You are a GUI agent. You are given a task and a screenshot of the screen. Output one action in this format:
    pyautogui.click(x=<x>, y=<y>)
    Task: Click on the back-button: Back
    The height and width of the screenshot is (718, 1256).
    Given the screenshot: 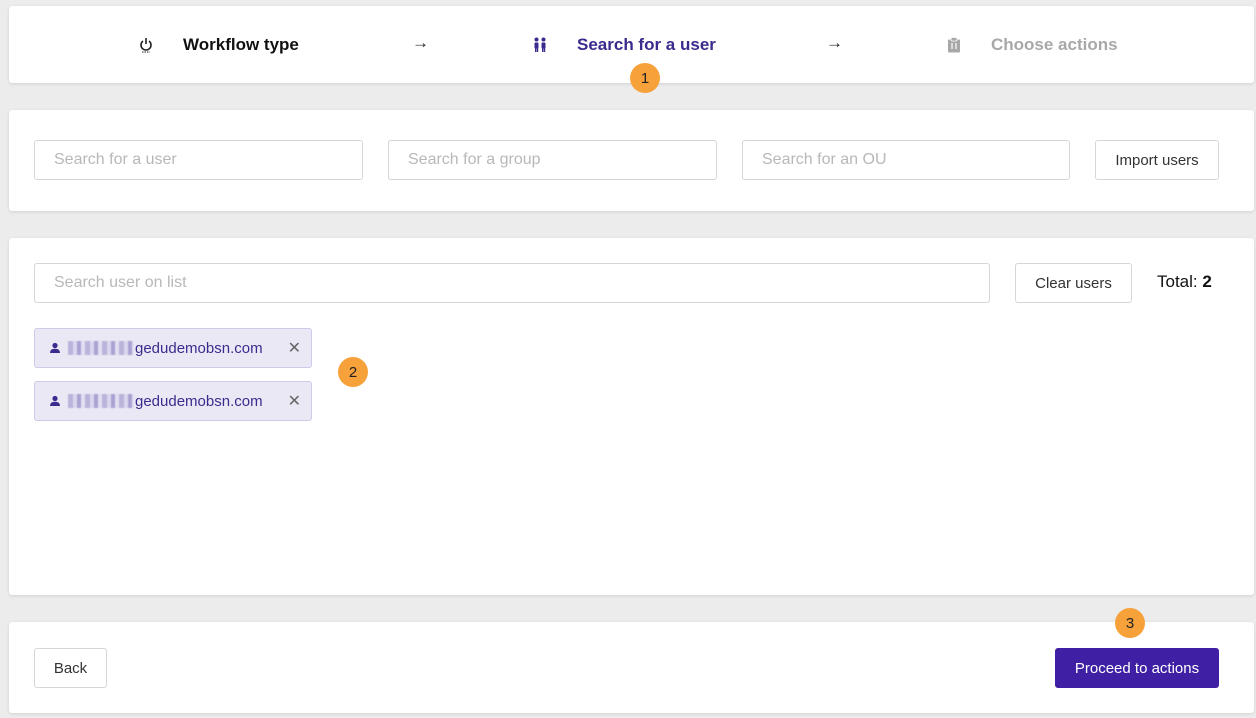 What is the action you would take?
    pyautogui.click(x=70, y=668)
    